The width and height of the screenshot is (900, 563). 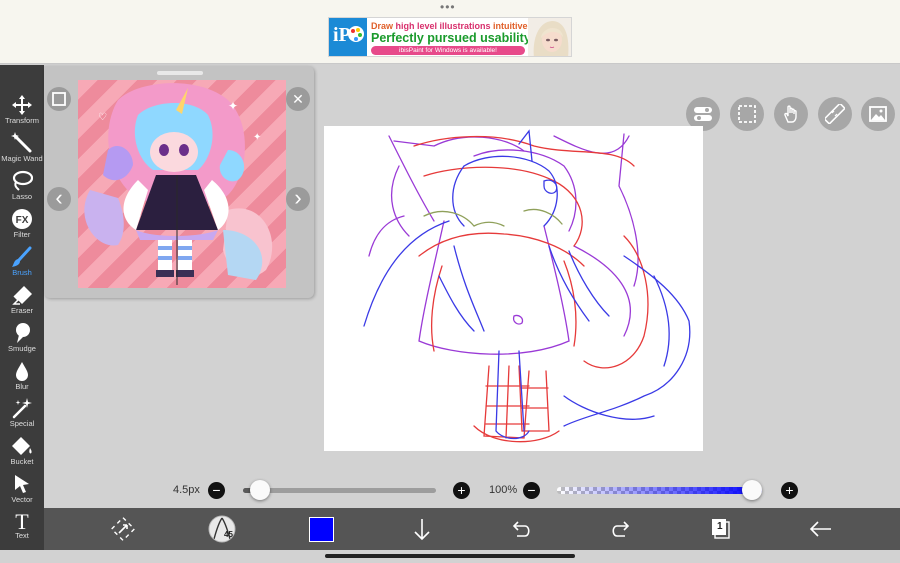 What do you see at coordinates (298, 199) in the screenshot?
I see `reference-next-button: ›` at bounding box center [298, 199].